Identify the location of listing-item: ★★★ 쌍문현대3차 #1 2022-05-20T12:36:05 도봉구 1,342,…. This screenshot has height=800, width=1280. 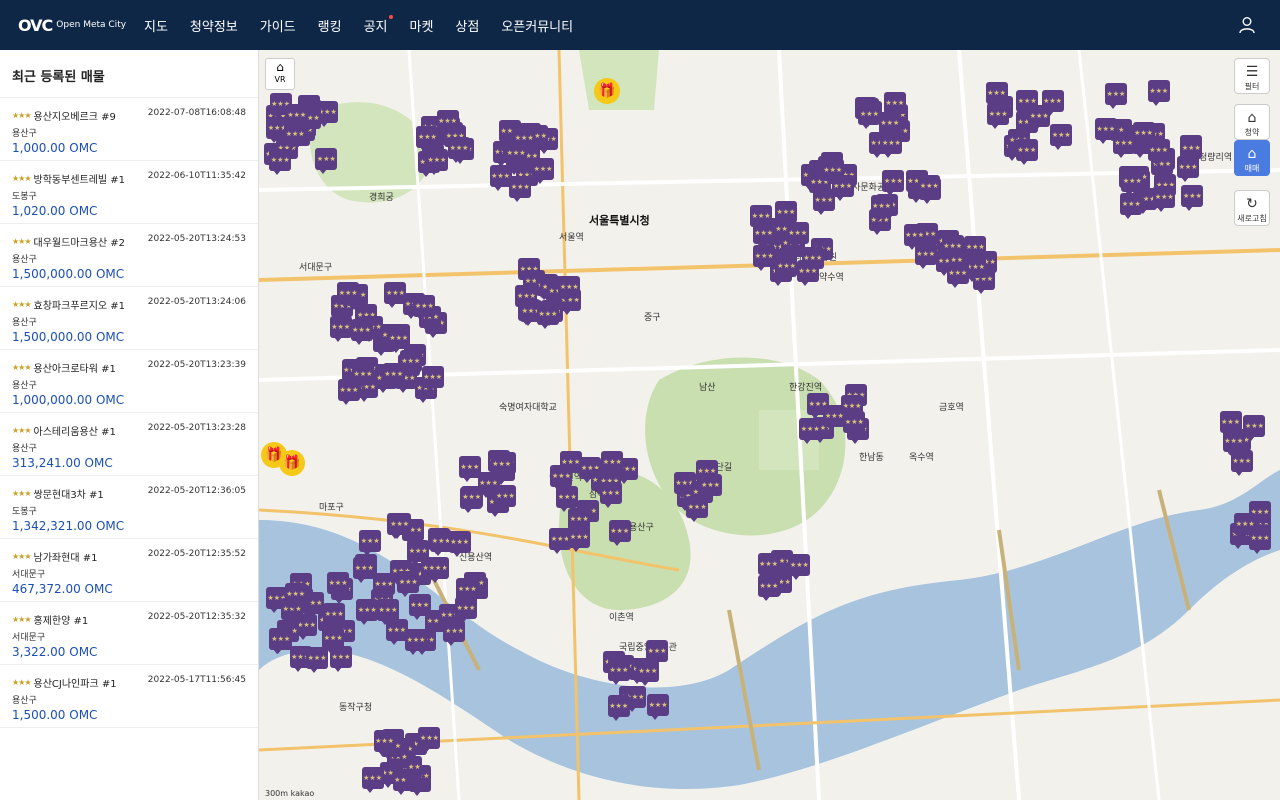
(129, 507).